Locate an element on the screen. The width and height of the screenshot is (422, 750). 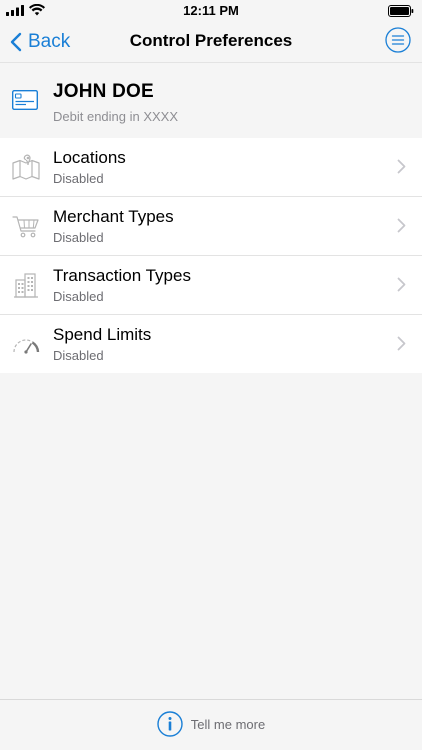
cart-icon is located at coordinates (25, 227).